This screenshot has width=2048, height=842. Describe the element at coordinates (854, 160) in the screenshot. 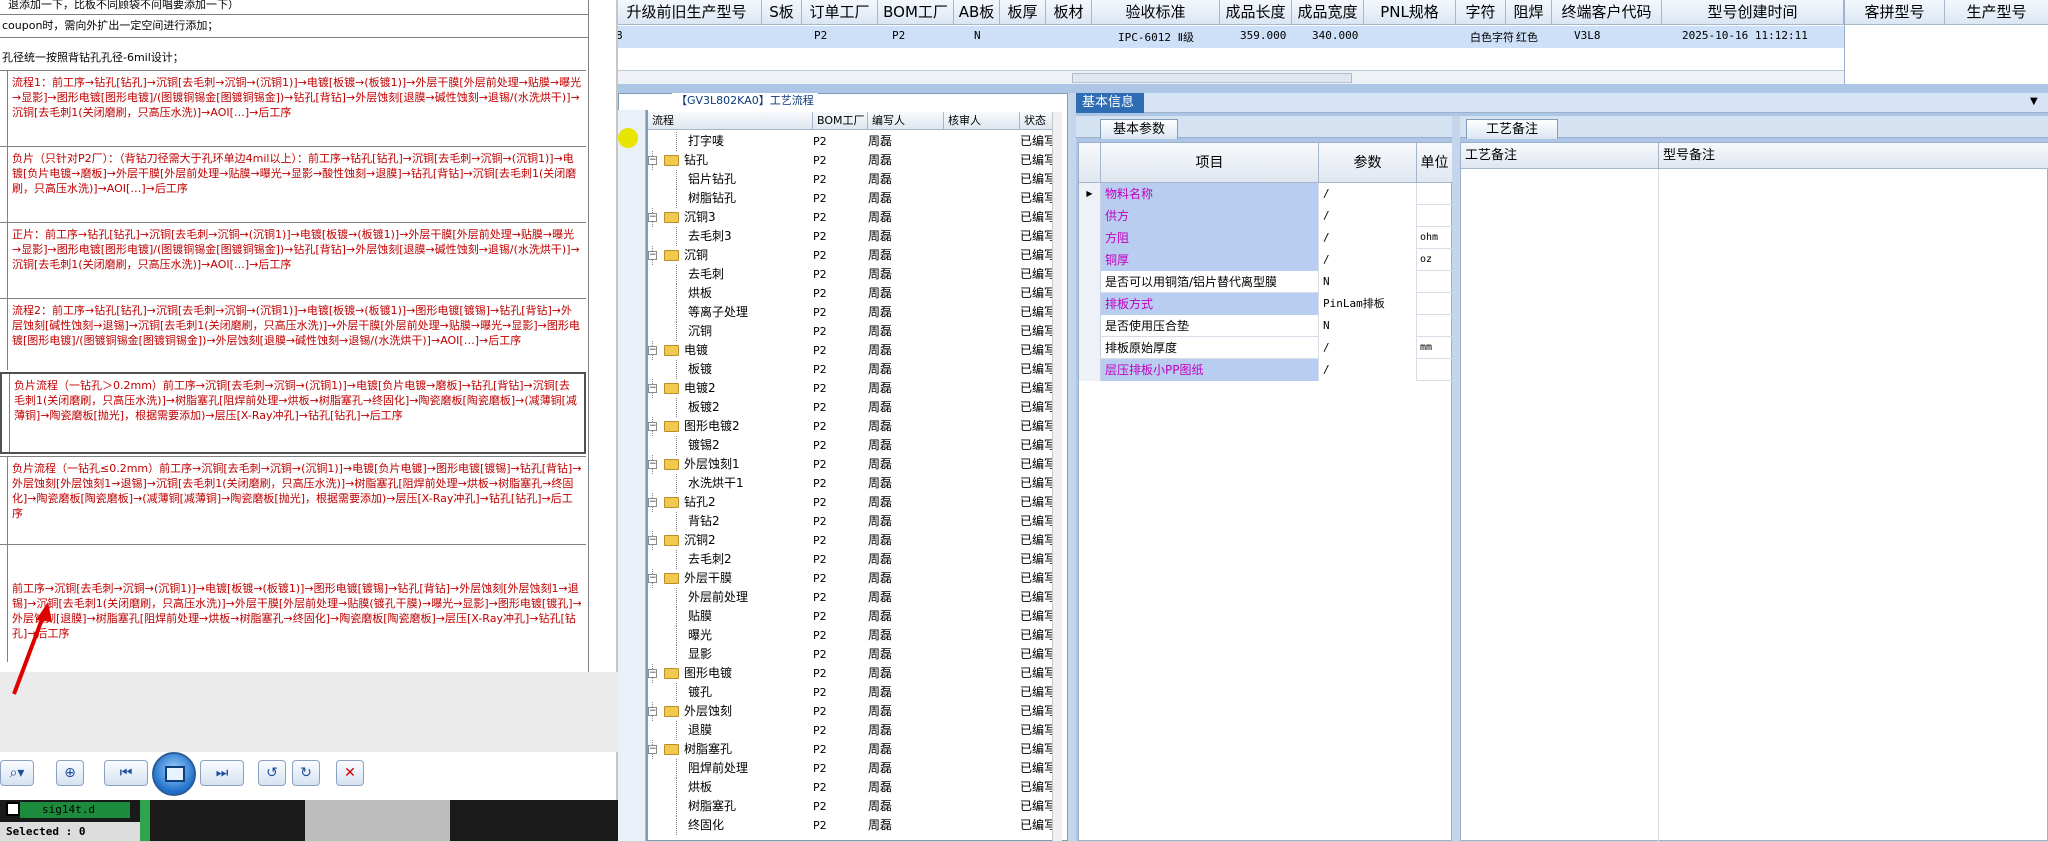

I see `tree-group-row: − 钻孔 P2 周磊 已编写` at that location.